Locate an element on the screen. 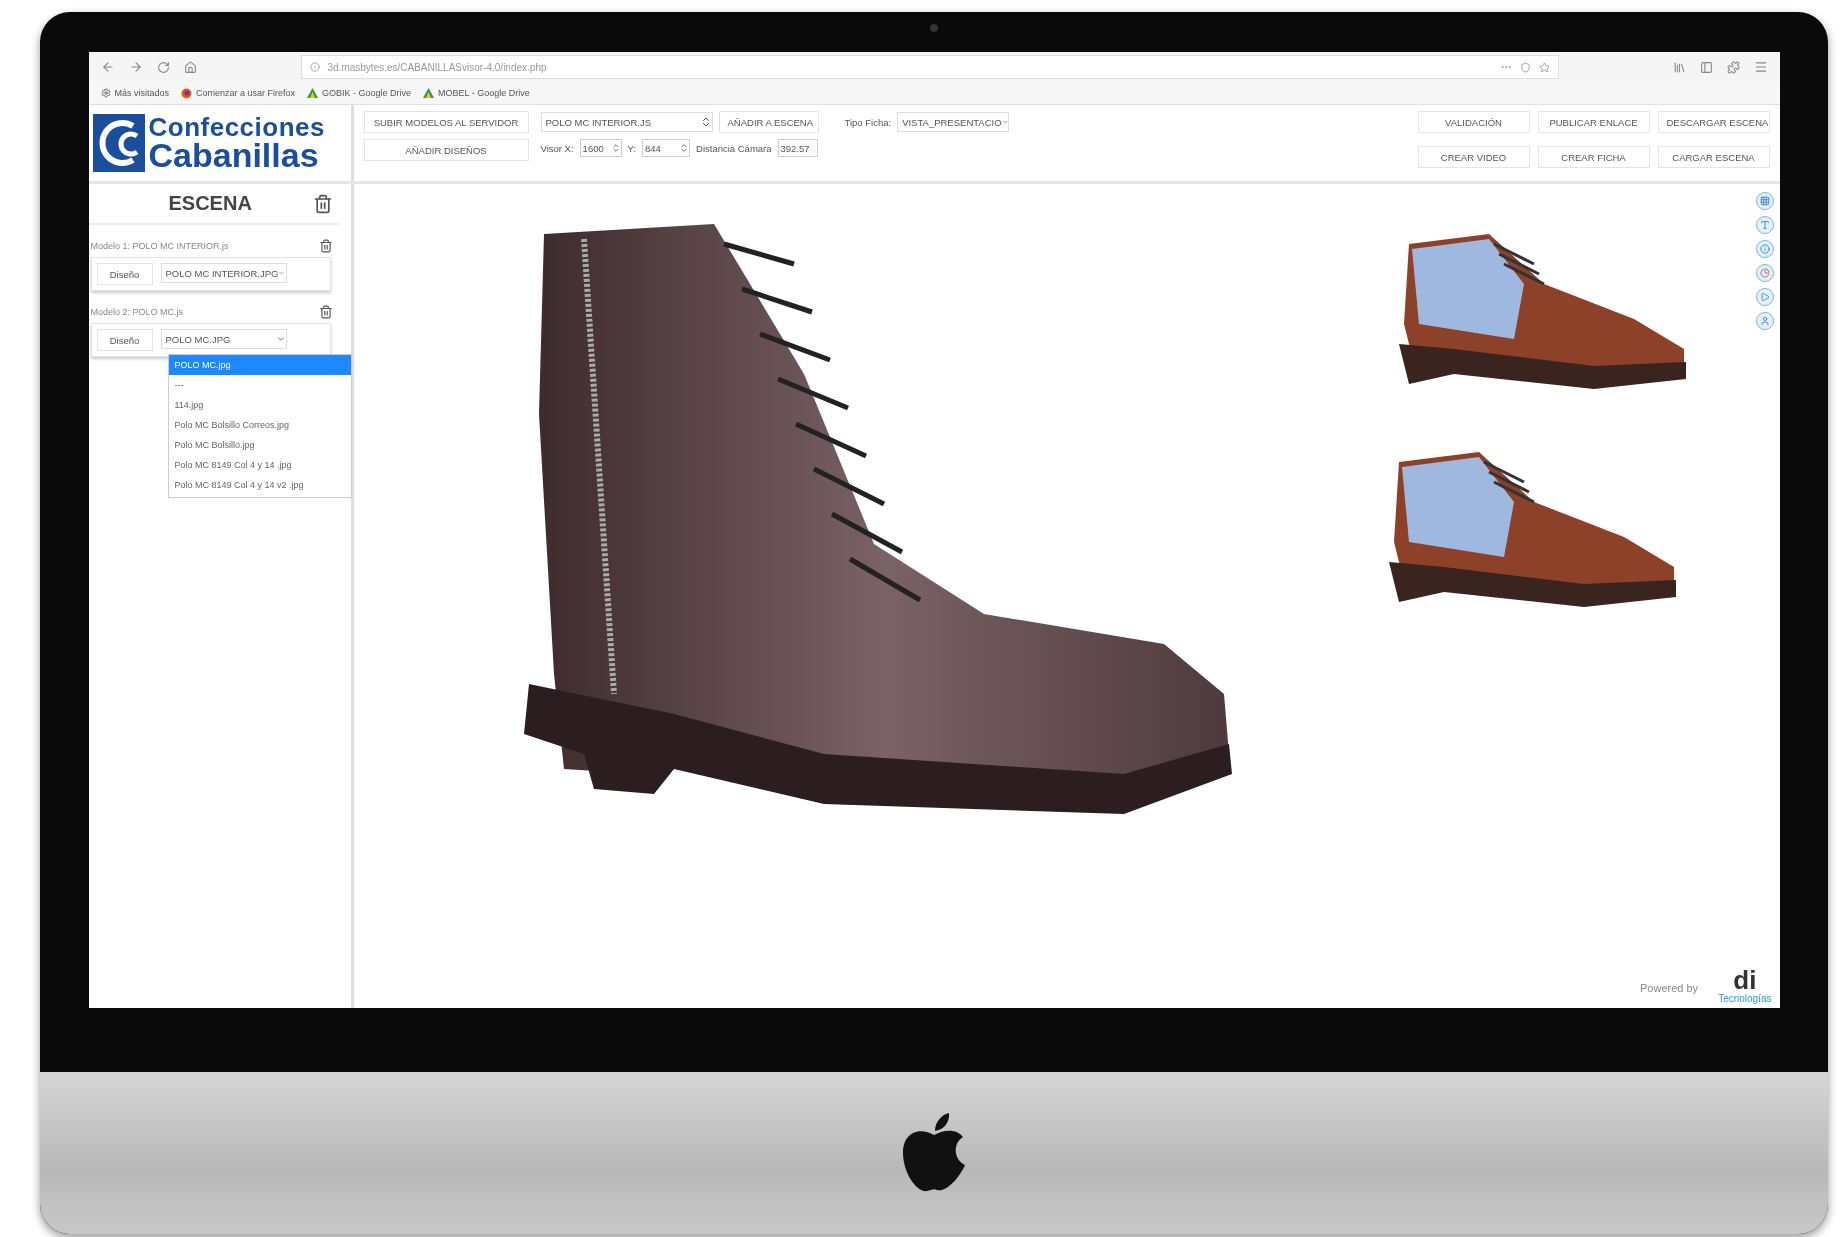 This screenshot has width=1845, height=1237. sheet-type-label: Tipo Ficha: is located at coordinates (868, 122).